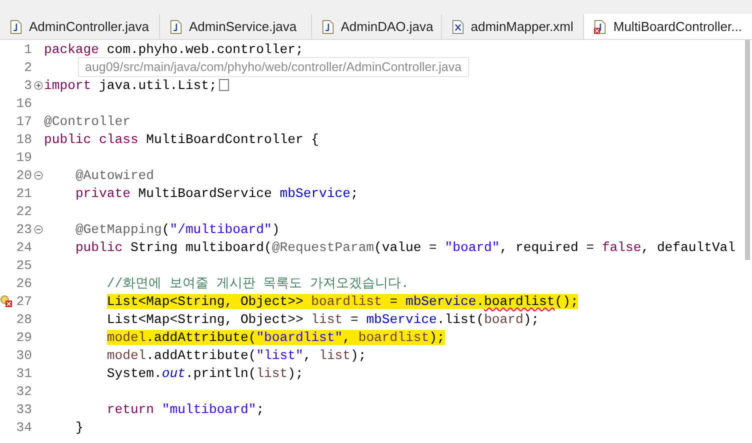 The height and width of the screenshot is (443, 752). What do you see at coordinates (102, 193) in the screenshot?
I see `keyword: private` at bounding box center [102, 193].